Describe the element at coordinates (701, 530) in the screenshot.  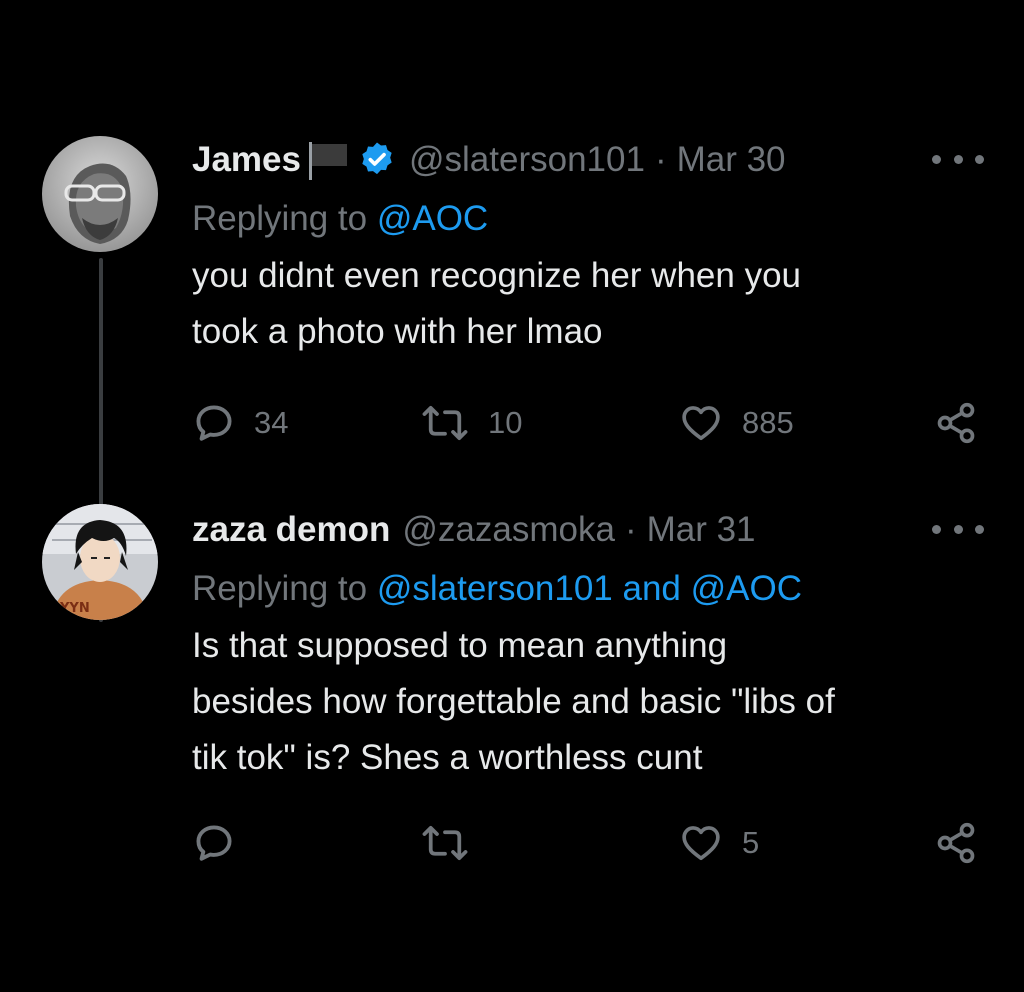
I see `timestamp: Mar 31` at that location.